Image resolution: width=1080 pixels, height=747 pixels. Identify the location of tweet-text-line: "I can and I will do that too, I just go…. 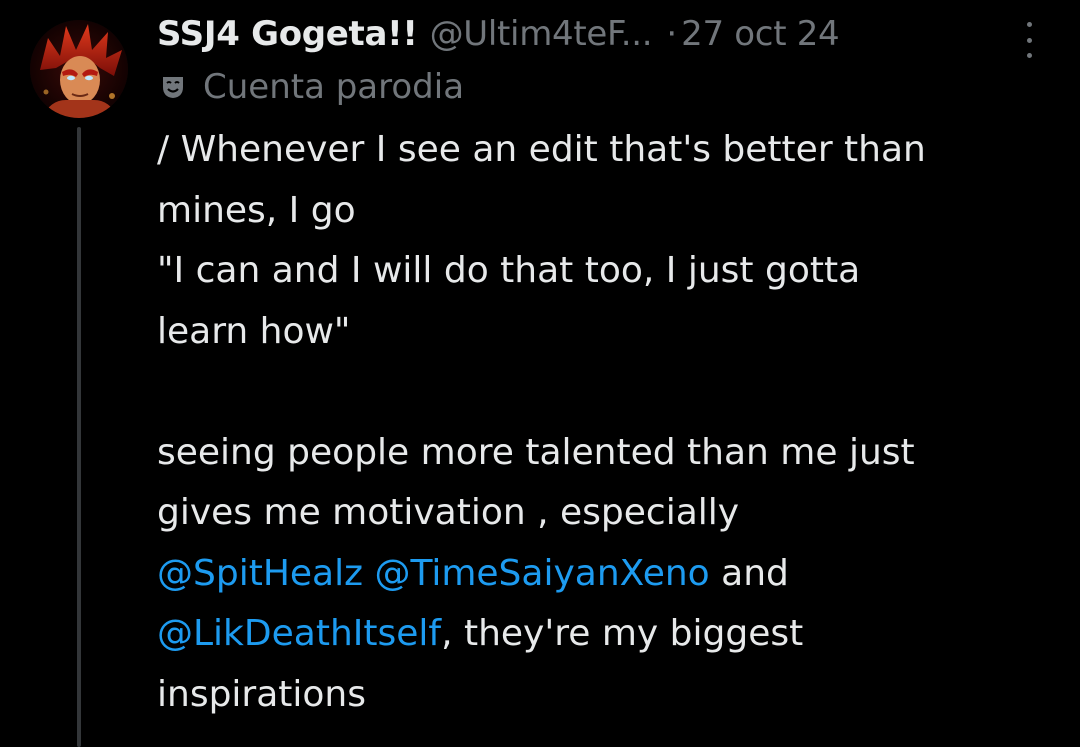
(509, 270).